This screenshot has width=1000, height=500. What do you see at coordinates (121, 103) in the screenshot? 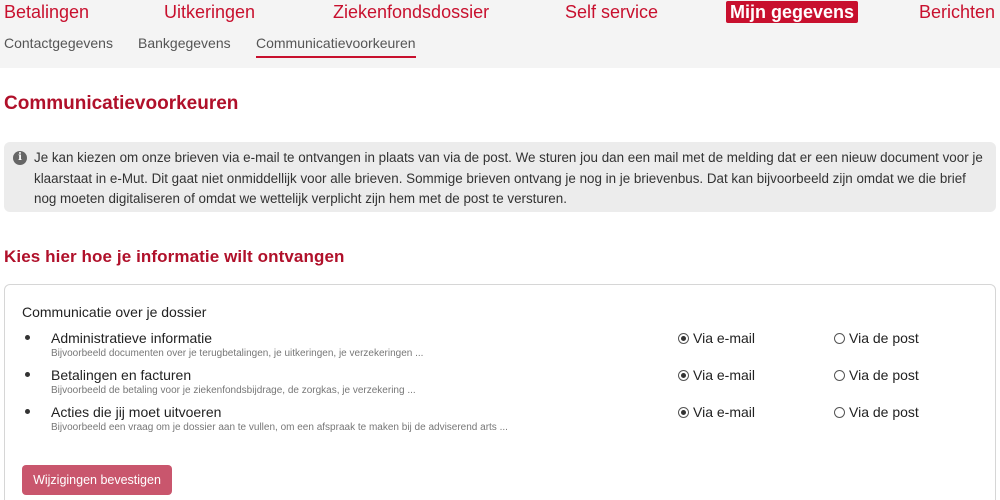
I see `page-title: Communicatievoorkeuren` at bounding box center [121, 103].